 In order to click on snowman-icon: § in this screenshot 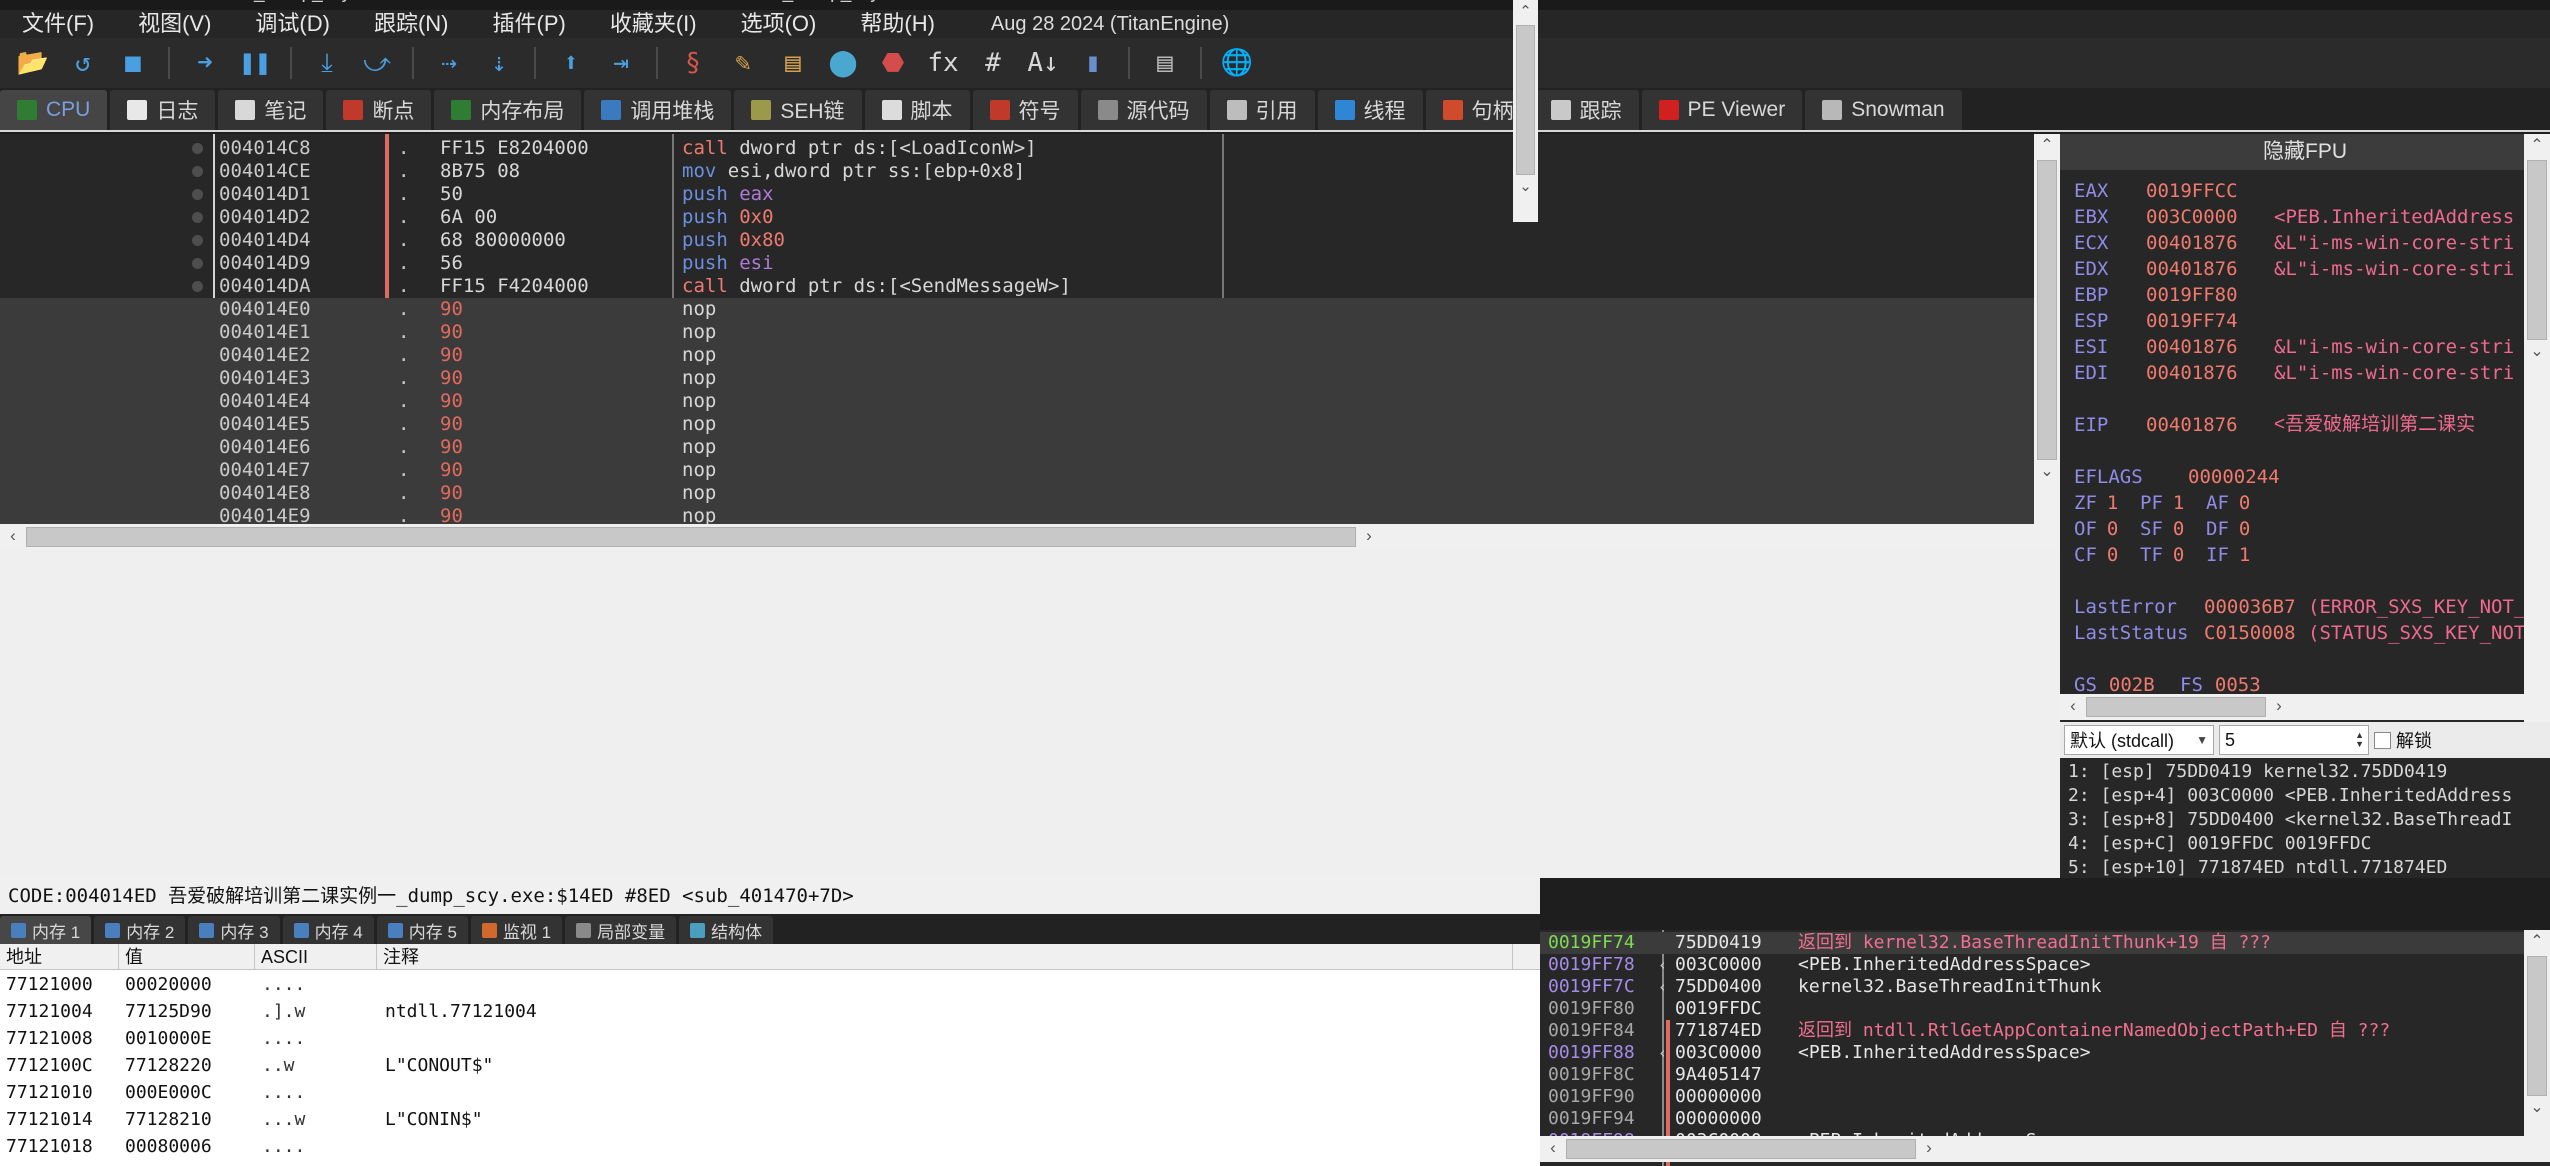, I will do `click(693, 63)`.